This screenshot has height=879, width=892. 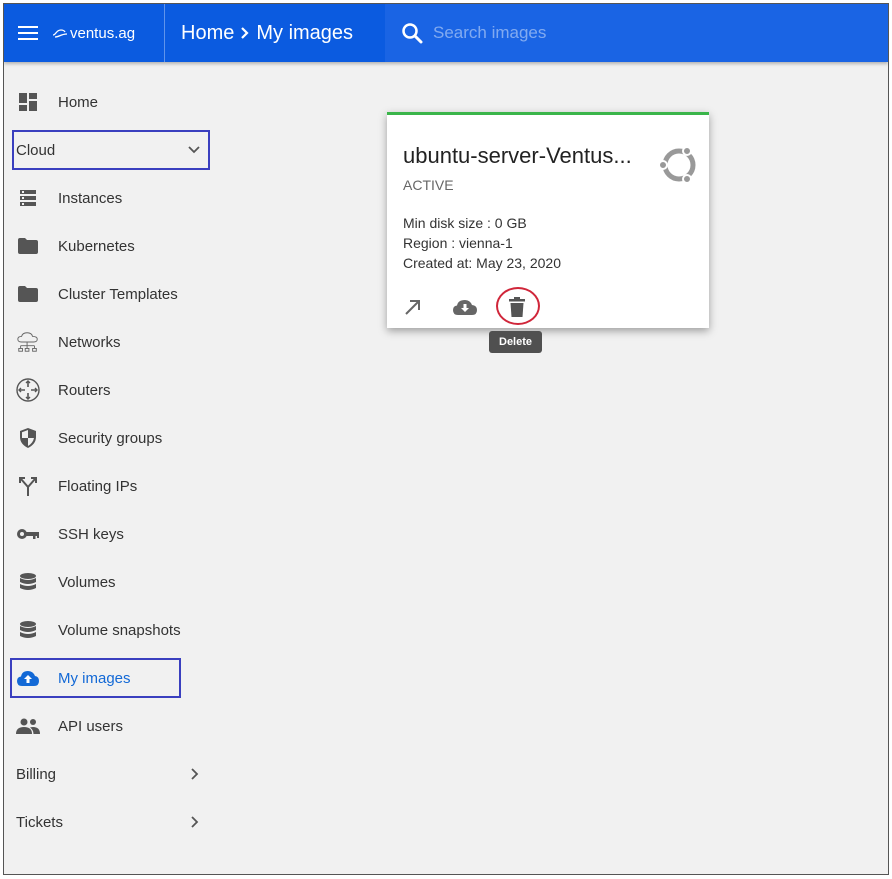 What do you see at coordinates (516, 342) in the screenshot?
I see `delete-tooltip: Delete` at bounding box center [516, 342].